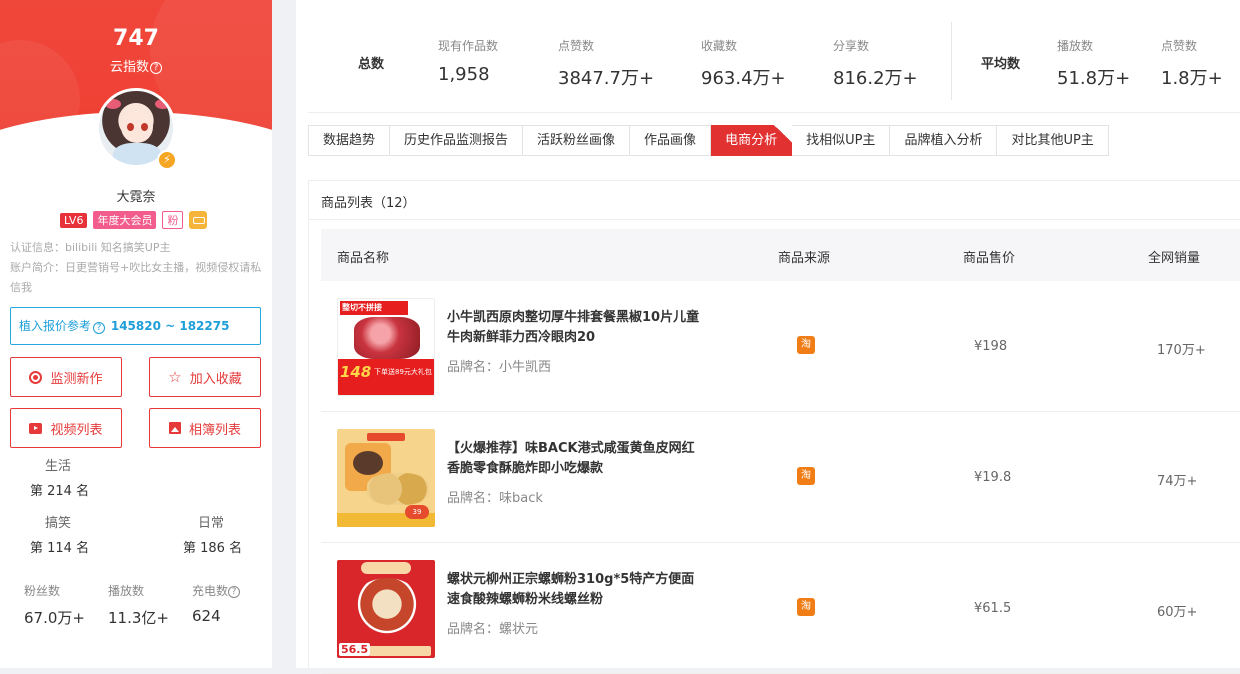 The height and width of the screenshot is (674, 1240). What do you see at coordinates (457, 140) in the screenshot?
I see `tab-history-report: 历史作品监测报告` at bounding box center [457, 140].